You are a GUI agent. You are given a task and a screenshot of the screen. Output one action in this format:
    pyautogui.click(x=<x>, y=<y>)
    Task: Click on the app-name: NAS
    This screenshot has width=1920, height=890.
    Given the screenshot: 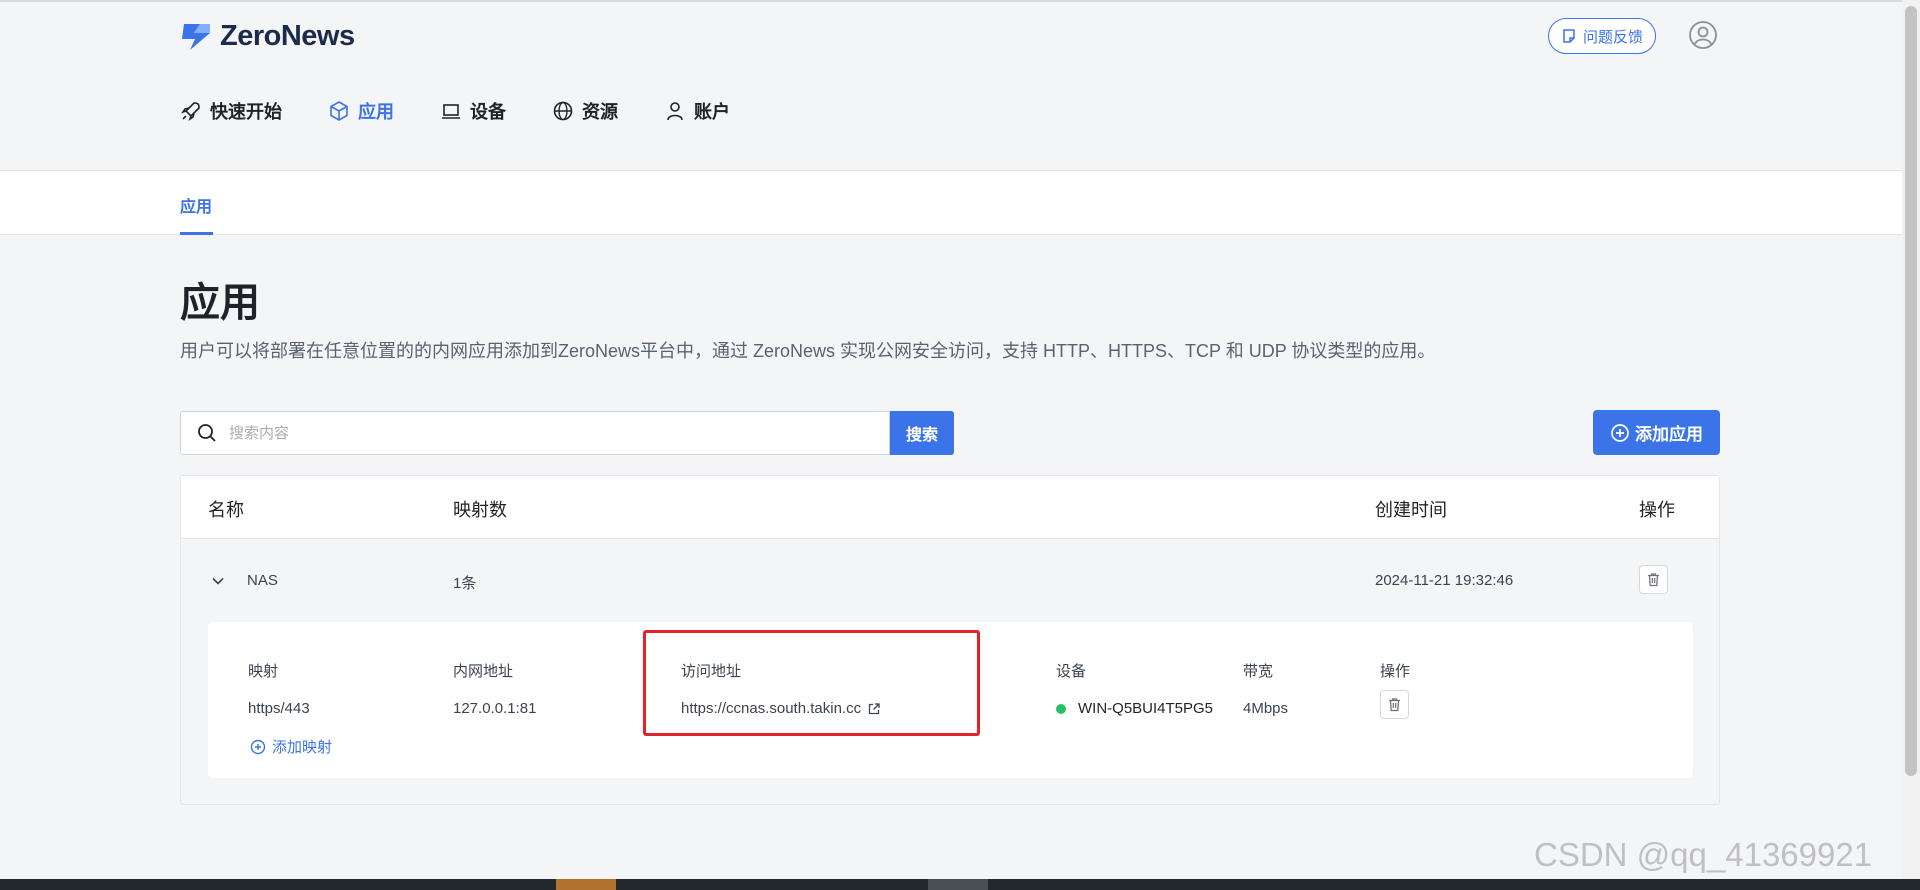 What is the action you would take?
    pyautogui.click(x=262, y=580)
    